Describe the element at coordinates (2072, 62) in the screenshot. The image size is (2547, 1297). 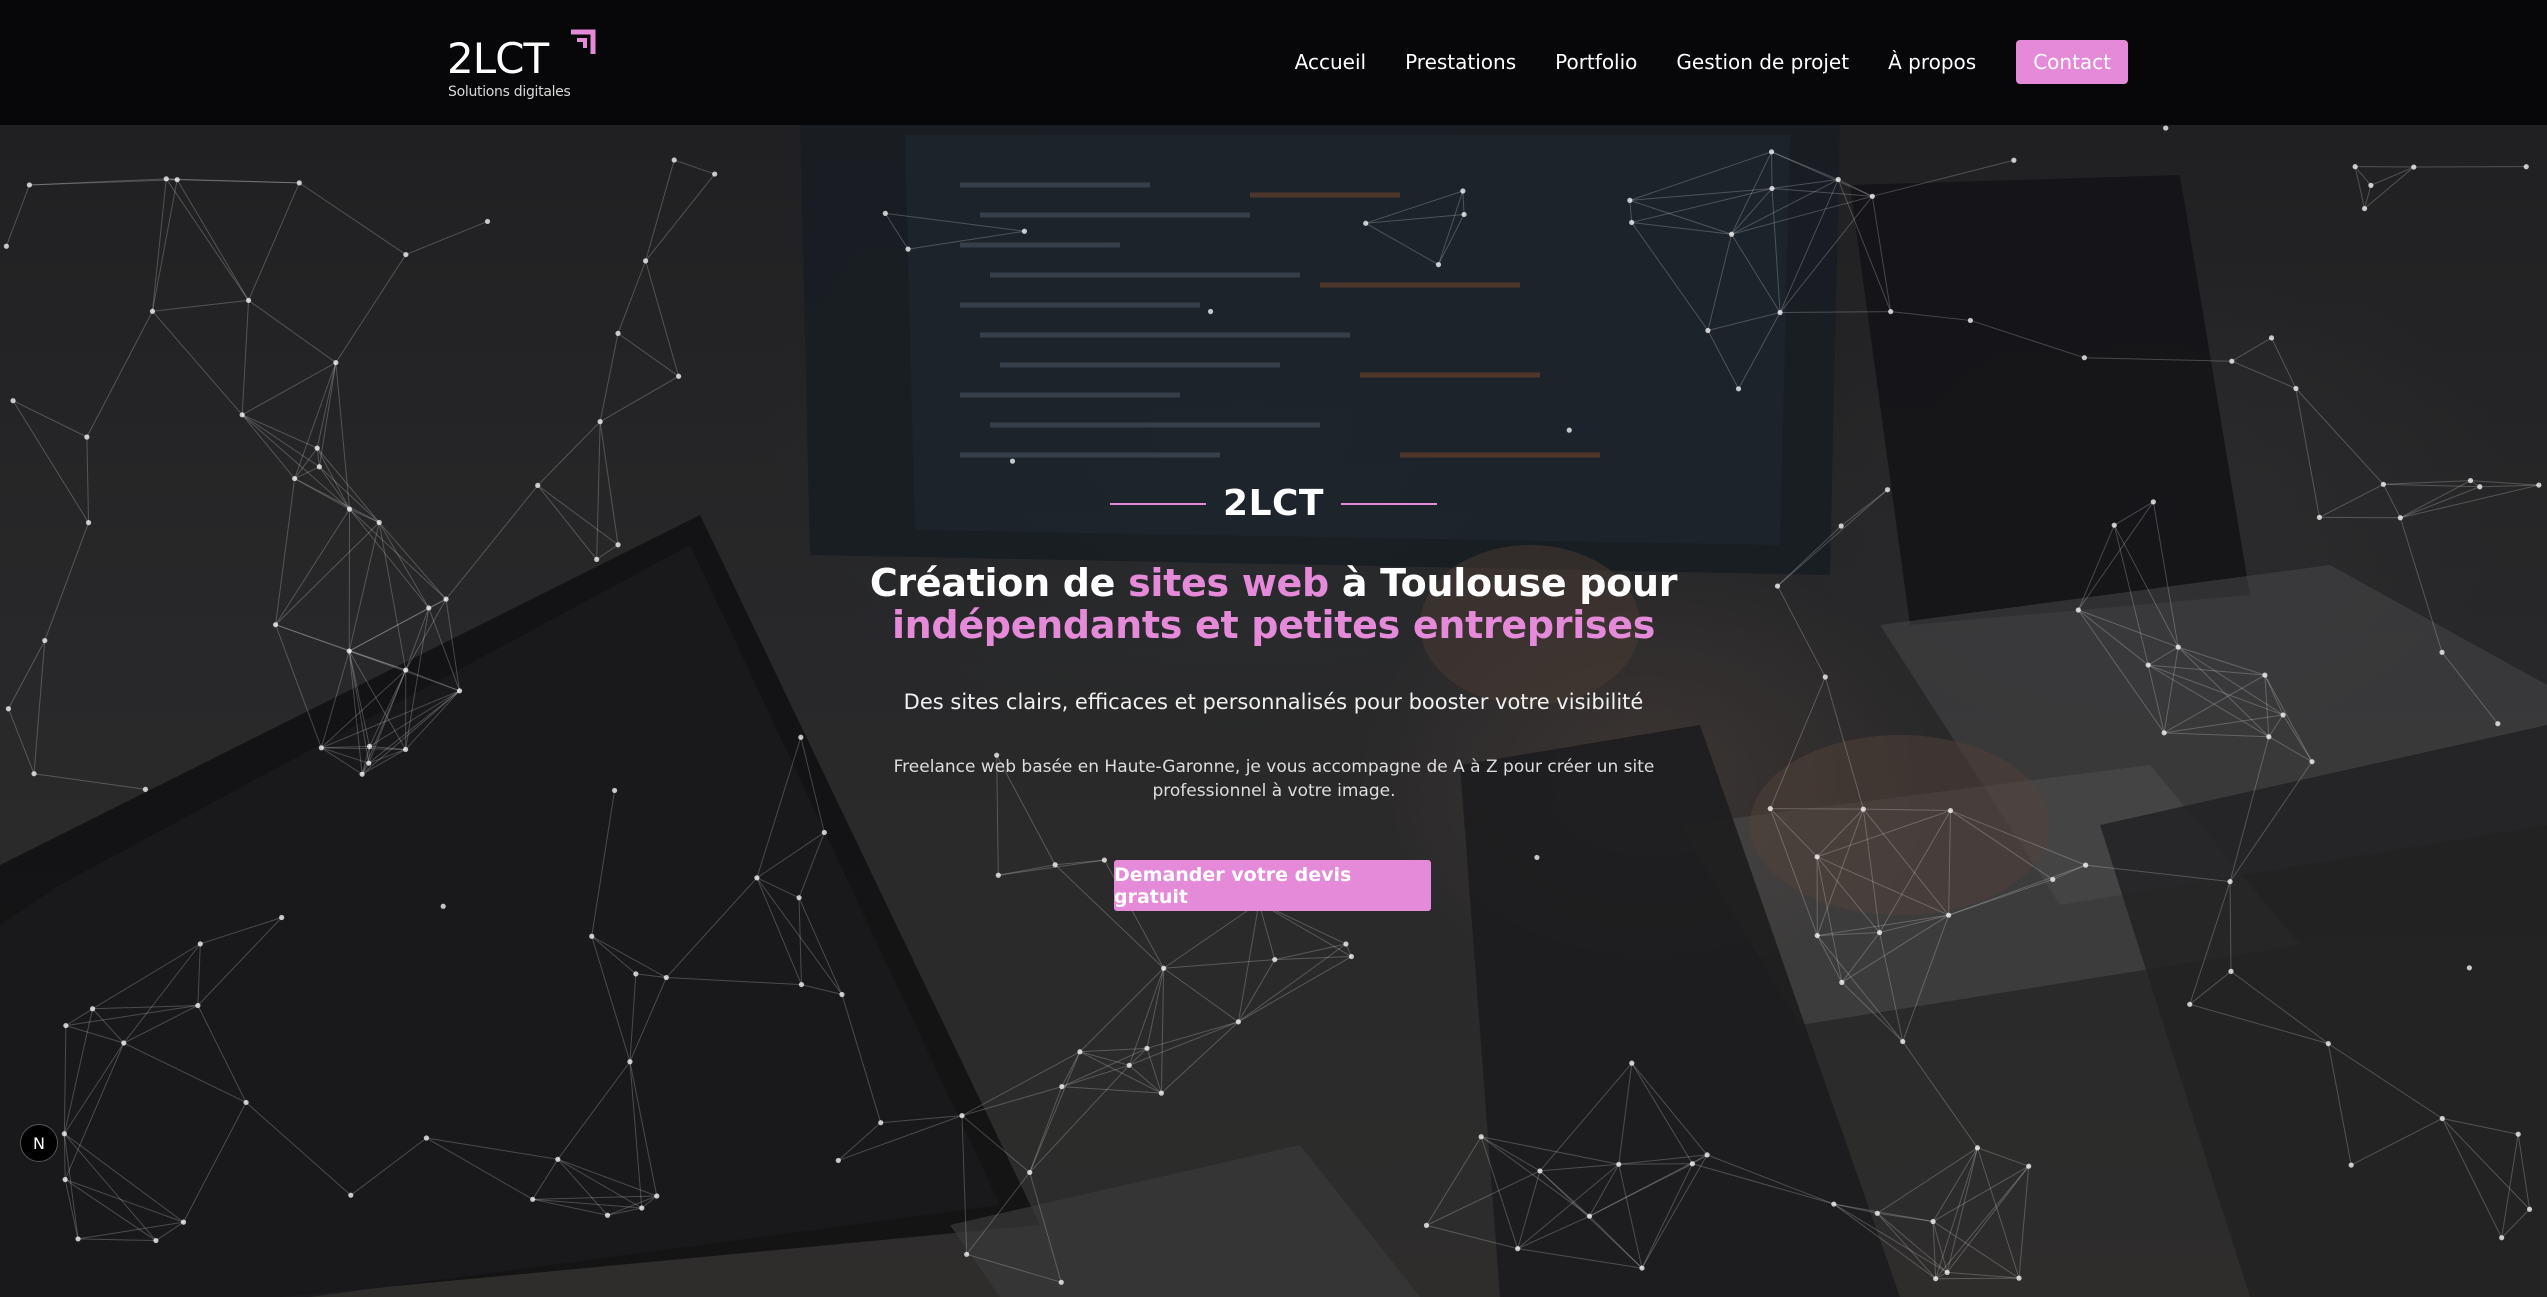
I see `contact-button: Contact` at that location.